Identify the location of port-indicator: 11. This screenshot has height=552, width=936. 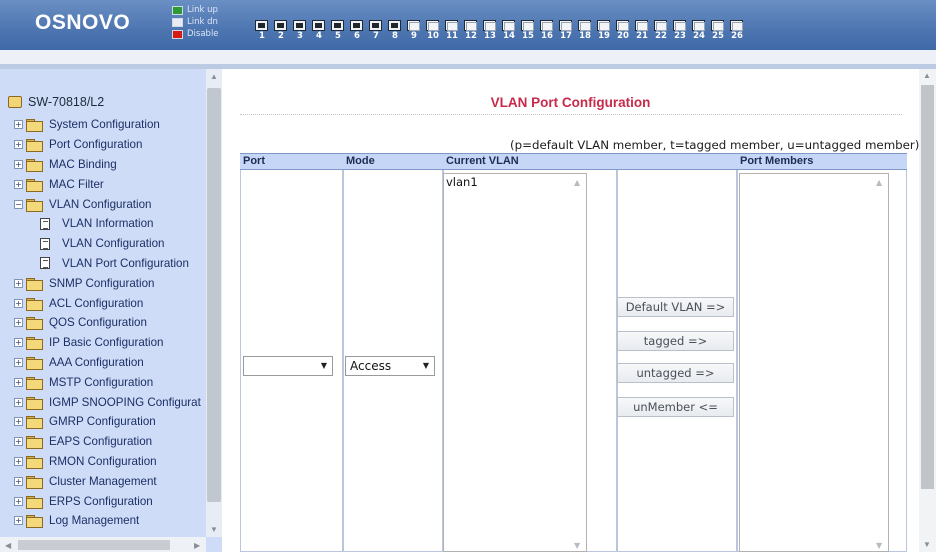
(451, 30).